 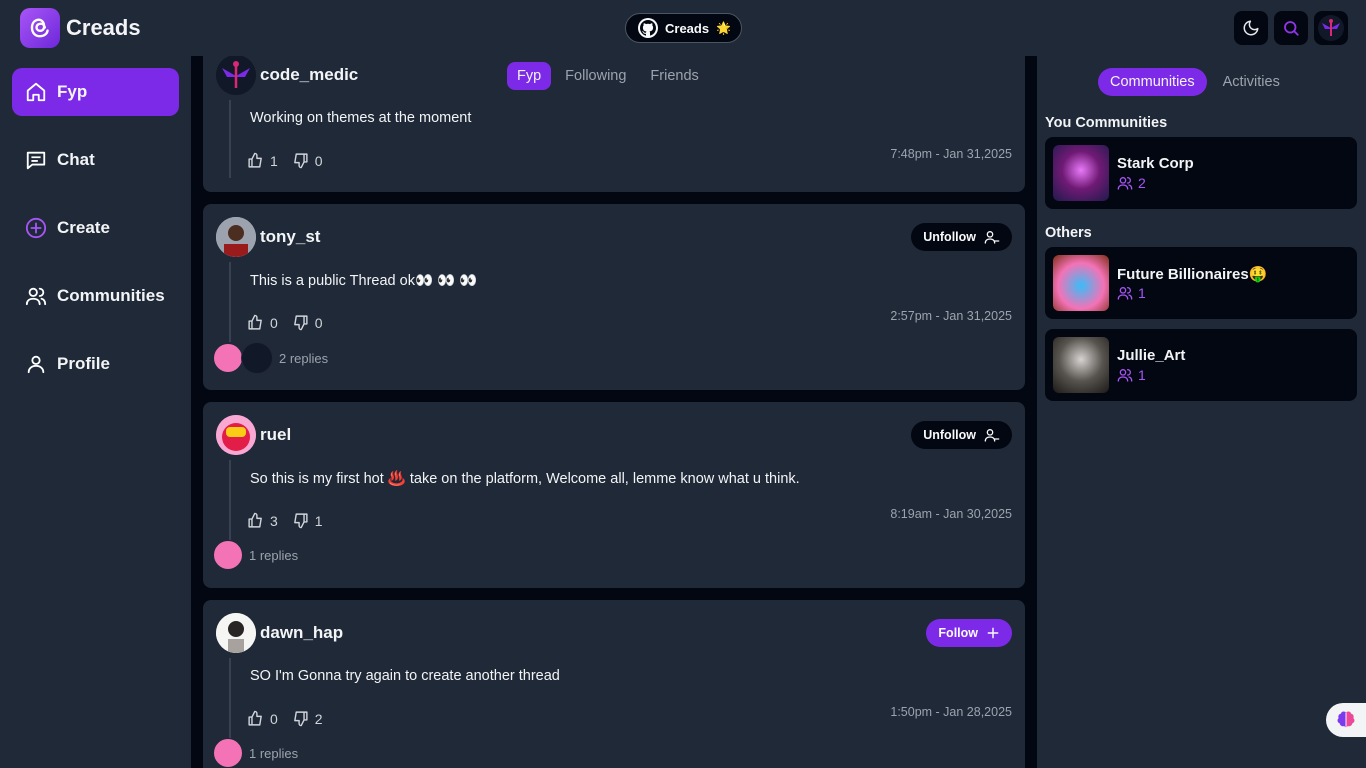 What do you see at coordinates (1201, 173) in the screenshot?
I see `community-card: Stark Corp 2` at bounding box center [1201, 173].